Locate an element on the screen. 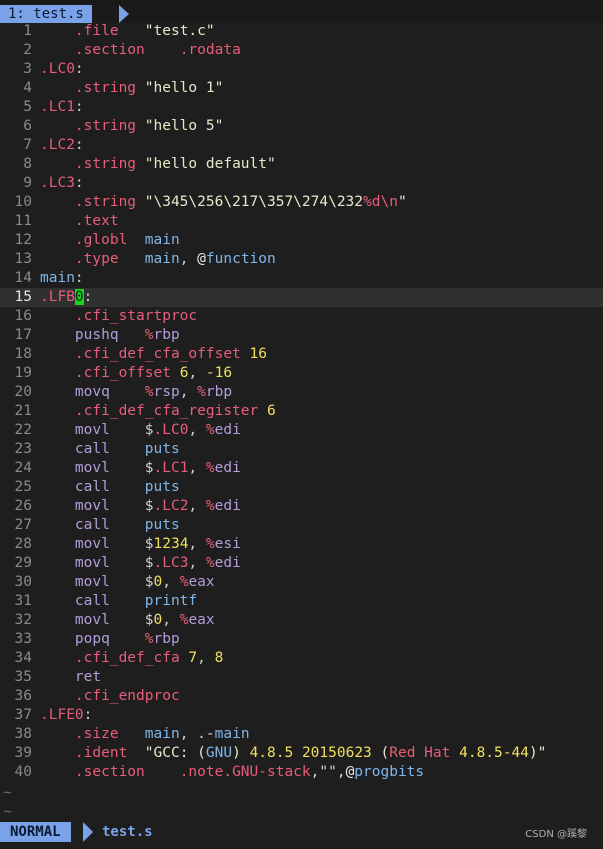 Image resolution: width=603 pixels, height=849 pixels. code-text: .cfi_def_cfa_register 6 is located at coordinates (158, 411).